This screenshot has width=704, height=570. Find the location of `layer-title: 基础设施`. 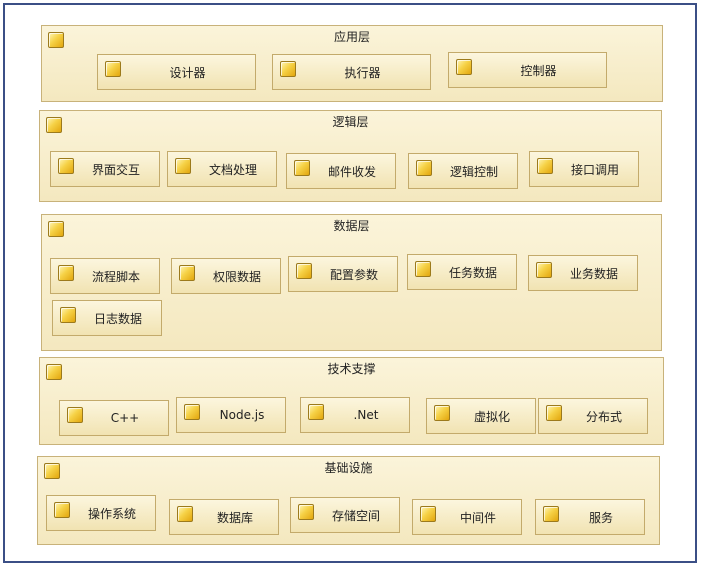

layer-title: 基础设施 is located at coordinates (348, 468).